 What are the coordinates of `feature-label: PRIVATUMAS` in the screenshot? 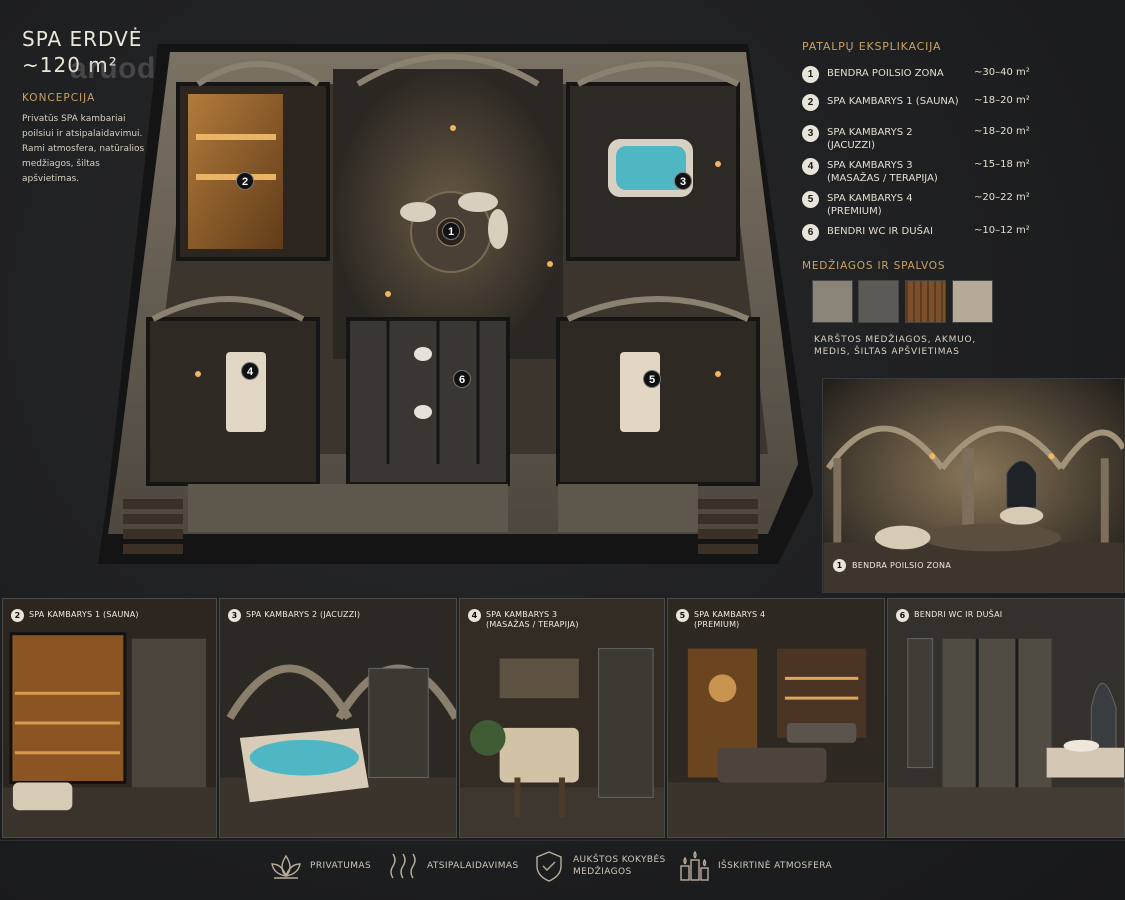 It's located at (341, 866).